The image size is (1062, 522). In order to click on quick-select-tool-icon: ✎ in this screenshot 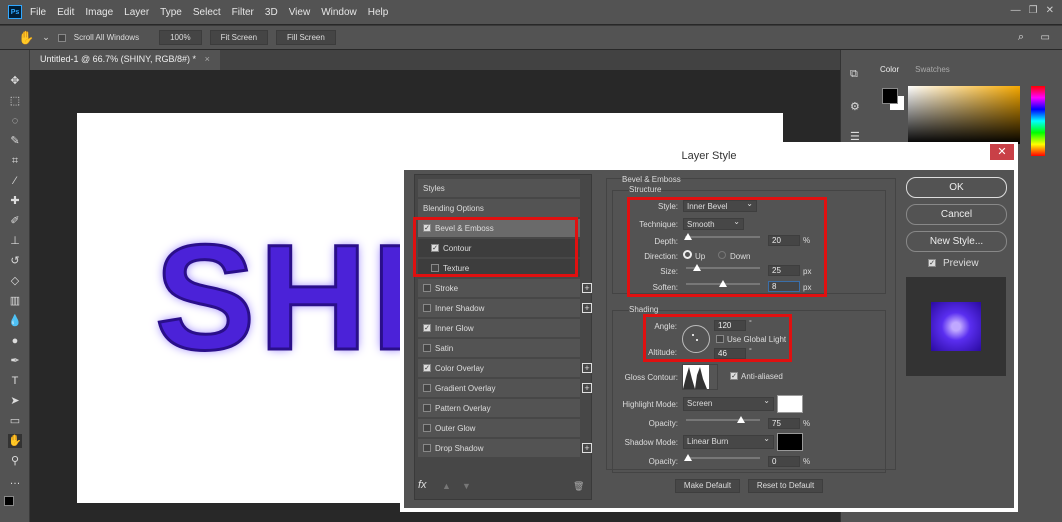, I will do `click(15, 141)`.